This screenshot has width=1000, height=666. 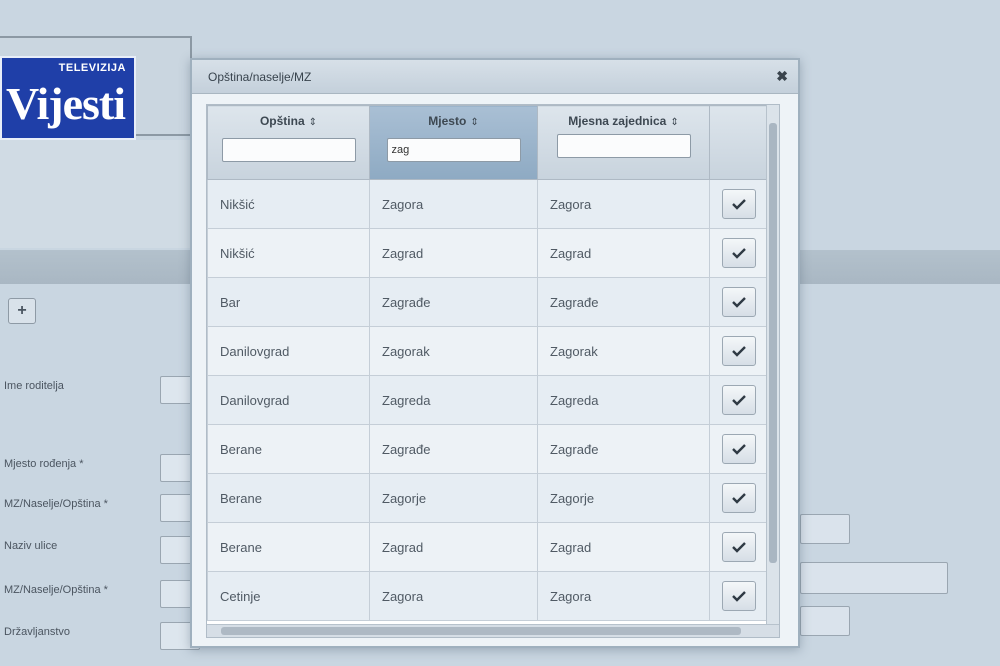 I want to click on add-button: +, so click(x=22, y=311).